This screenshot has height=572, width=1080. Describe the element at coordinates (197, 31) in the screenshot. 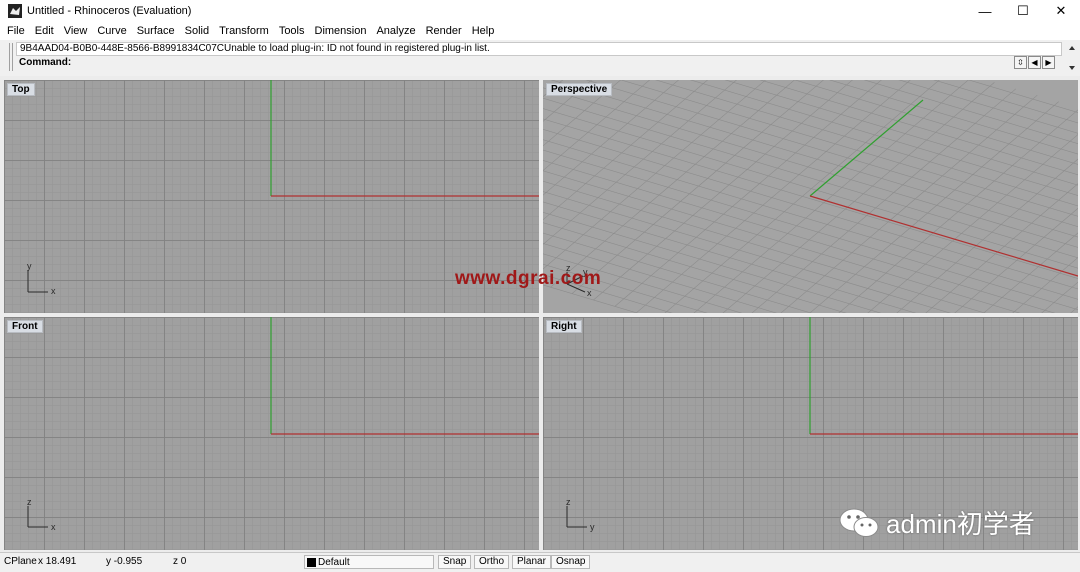

I see `menu-solid: Solid` at that location.